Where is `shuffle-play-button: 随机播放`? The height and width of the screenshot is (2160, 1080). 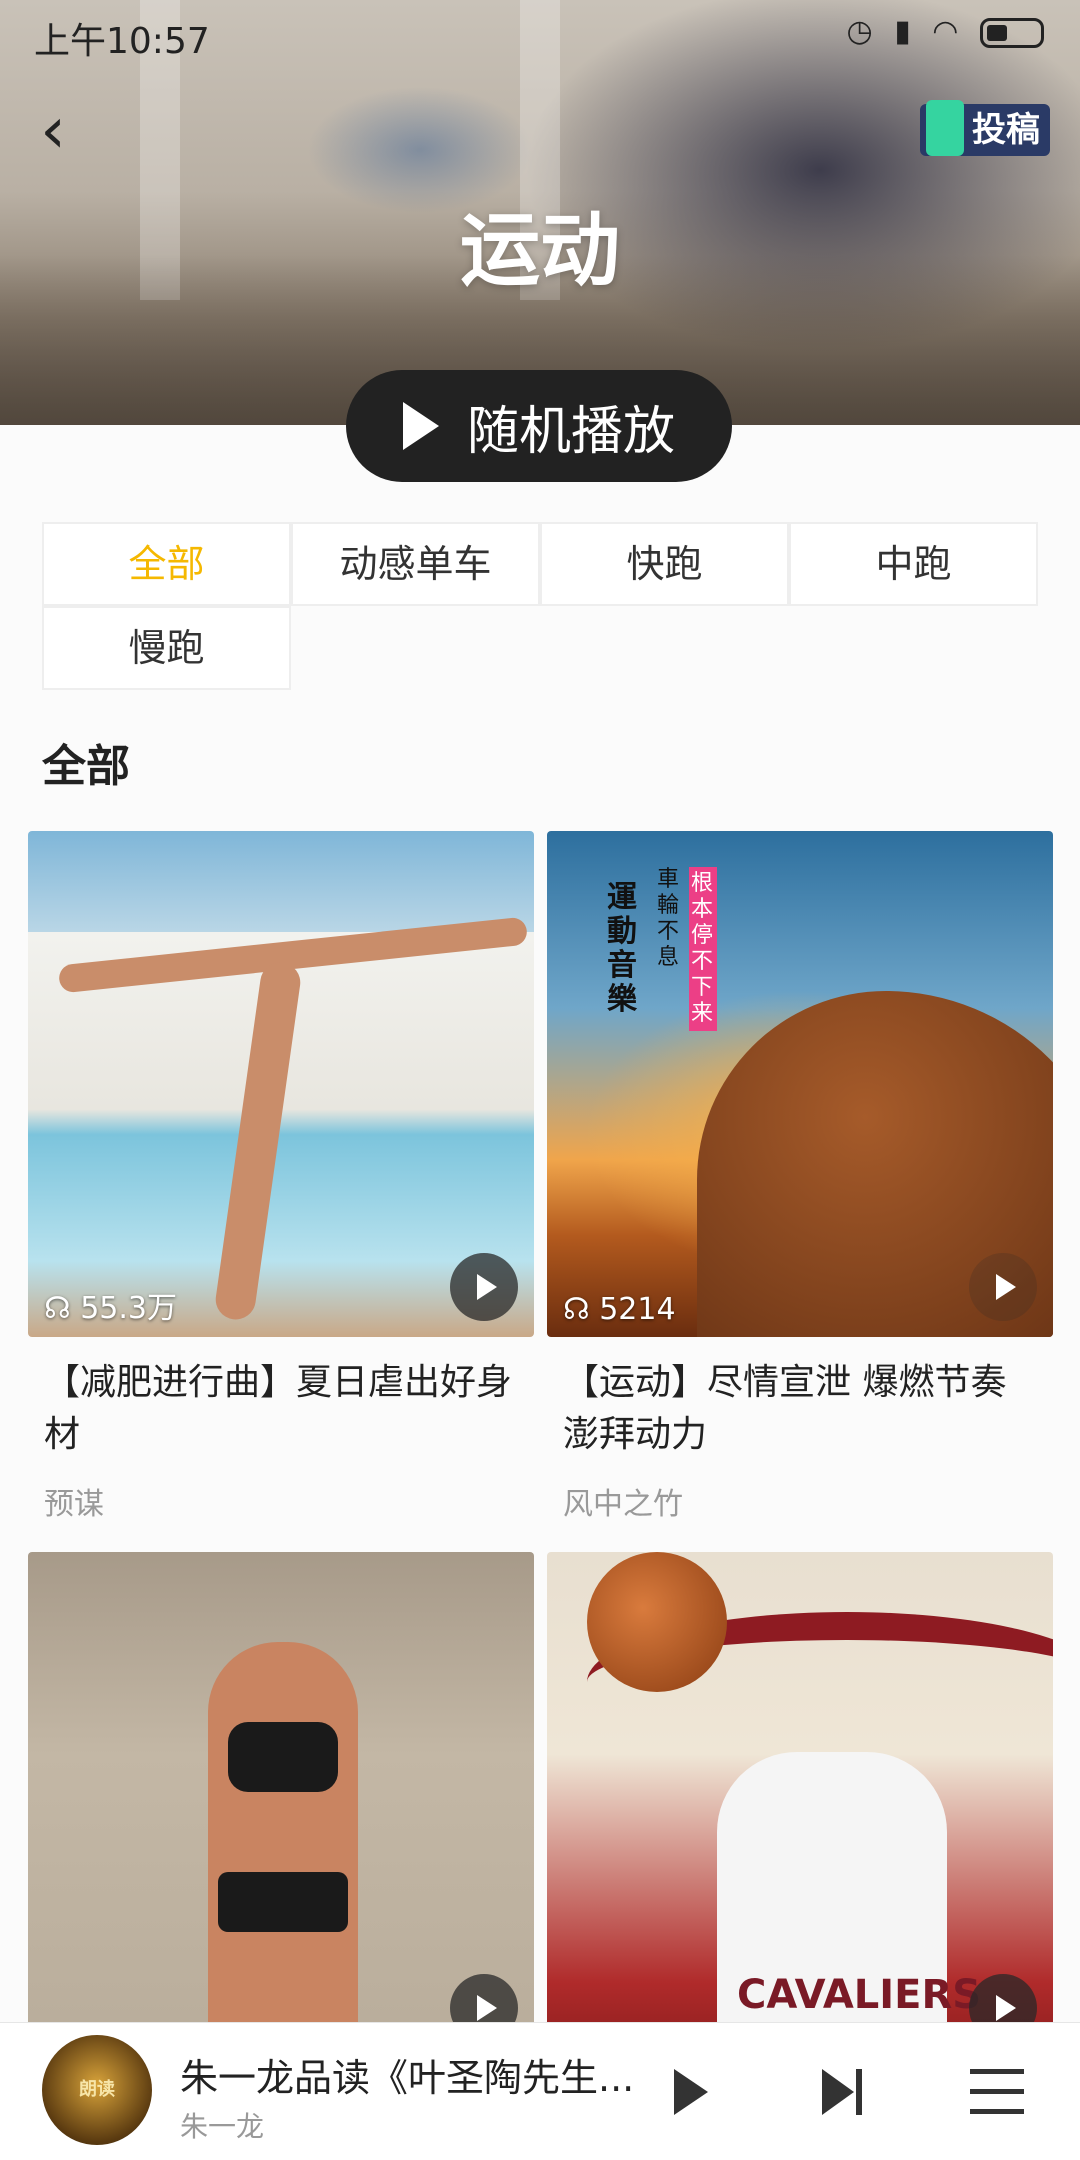
shuffle-play-button: 随机播放 is located at coordinates (539, 426).